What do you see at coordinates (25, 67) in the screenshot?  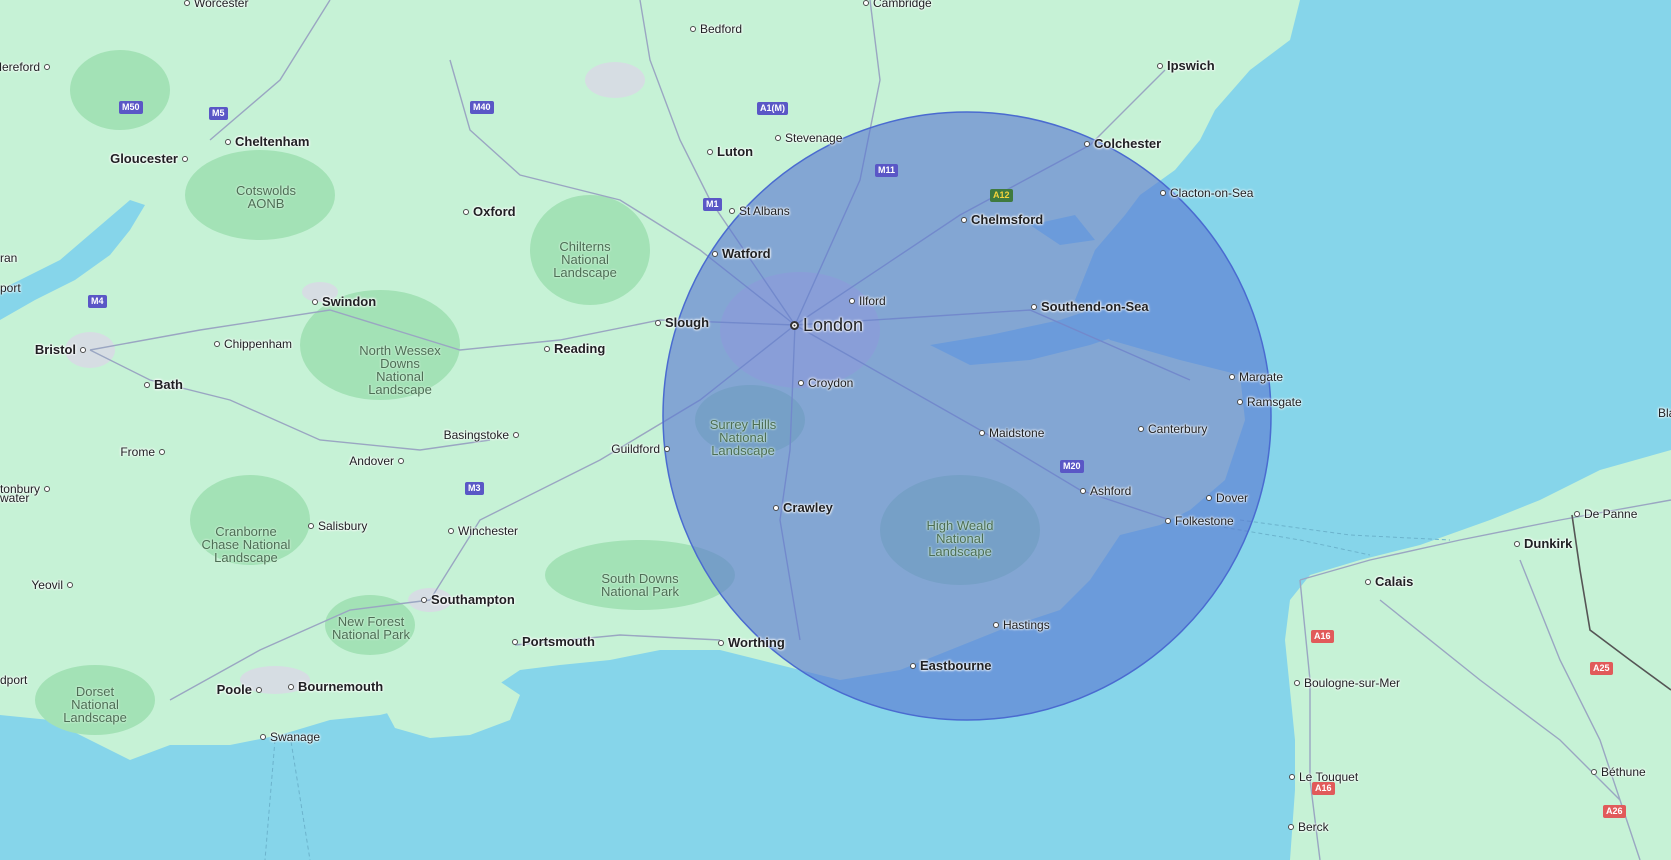 I see `city-label-hereford: Hereford` at bounding box center [25, 67].